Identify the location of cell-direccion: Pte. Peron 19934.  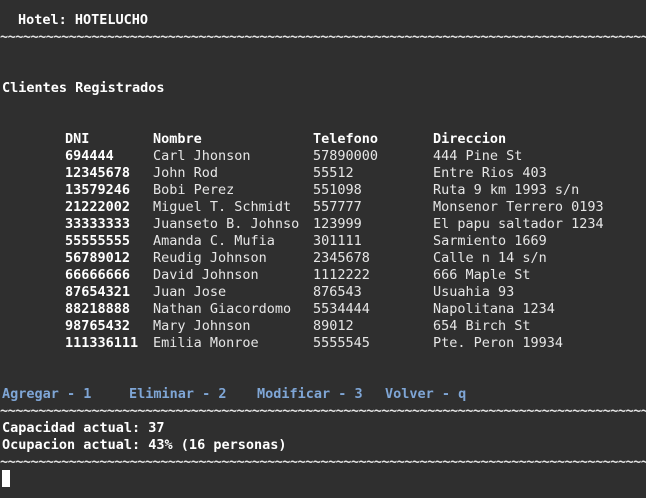
(498, 343).